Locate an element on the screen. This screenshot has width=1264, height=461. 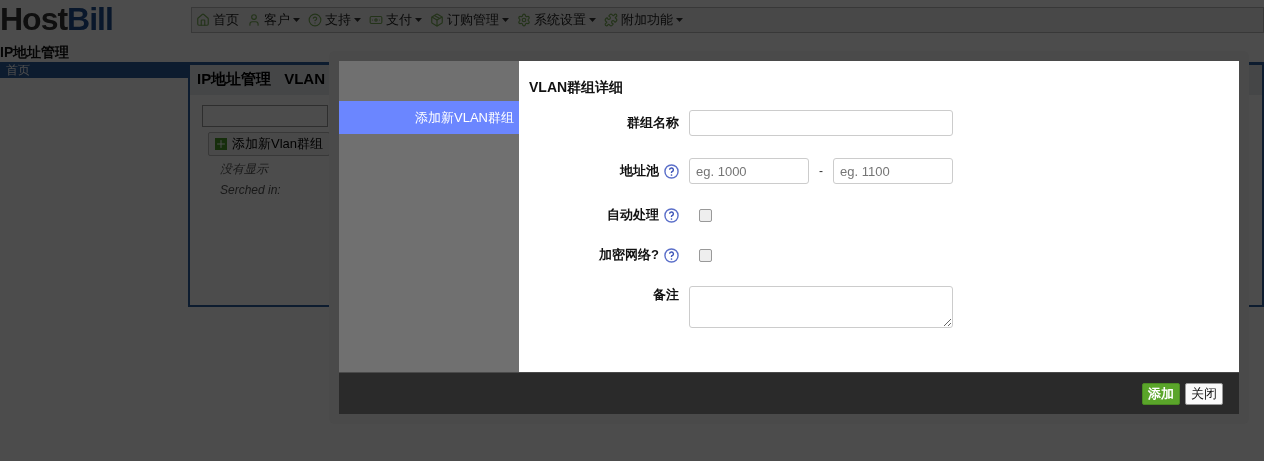
page-title: IP地址管理 is located at coordinates (35, 52).